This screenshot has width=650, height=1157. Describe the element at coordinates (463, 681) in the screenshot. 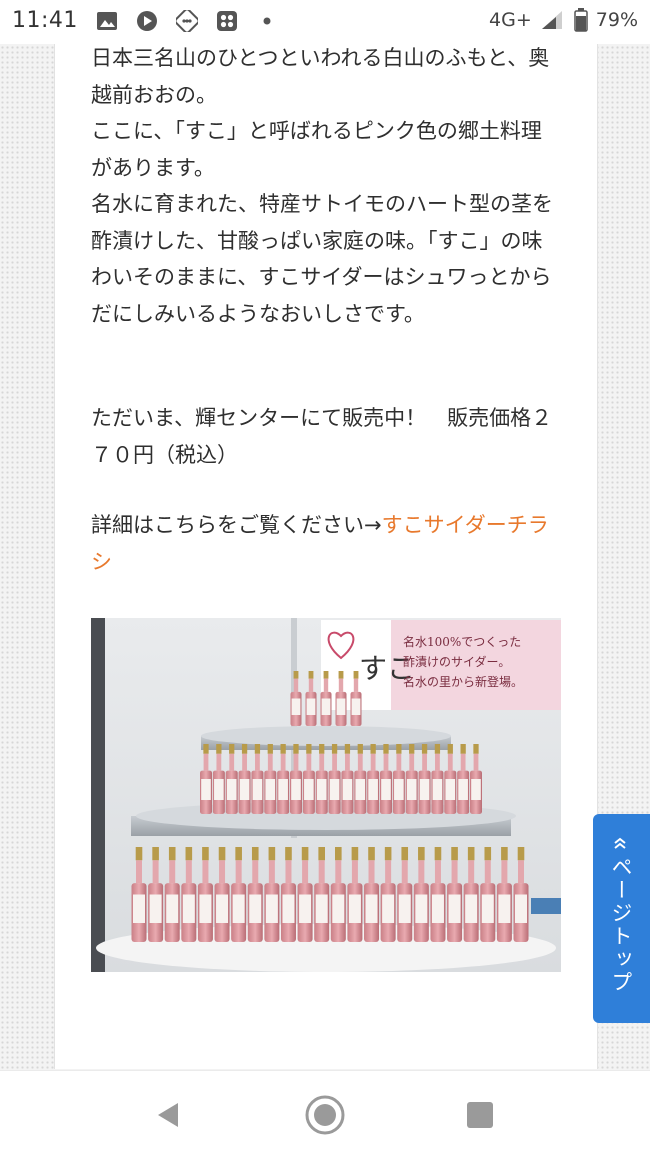

I see `banner-line-3: 名水の里から新登場。` at that location.